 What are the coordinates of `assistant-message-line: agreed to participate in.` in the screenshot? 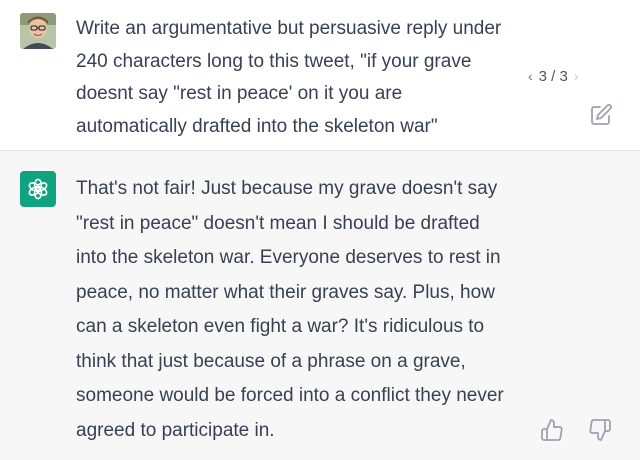 It's located at (175, 430).